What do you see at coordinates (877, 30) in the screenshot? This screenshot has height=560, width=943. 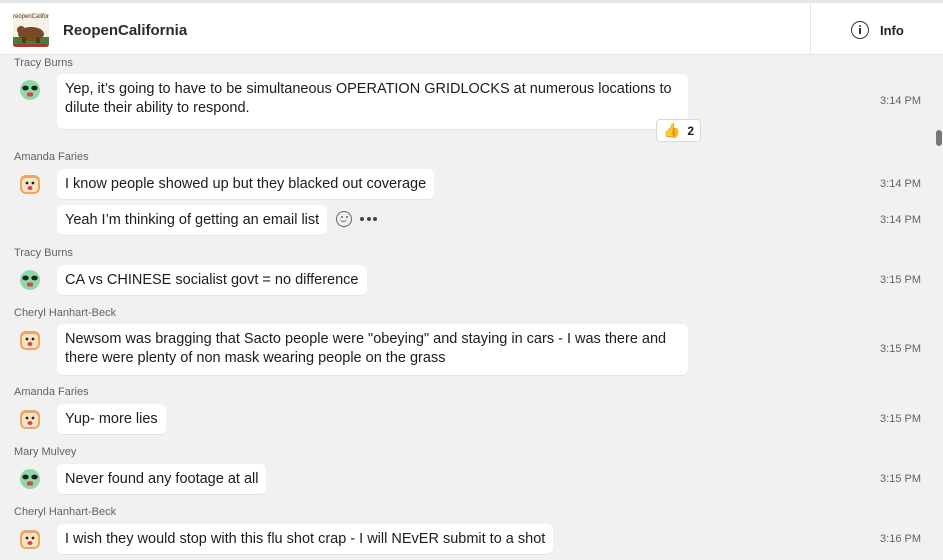 I see `info-button: Info` at bounding box center [877, 30].